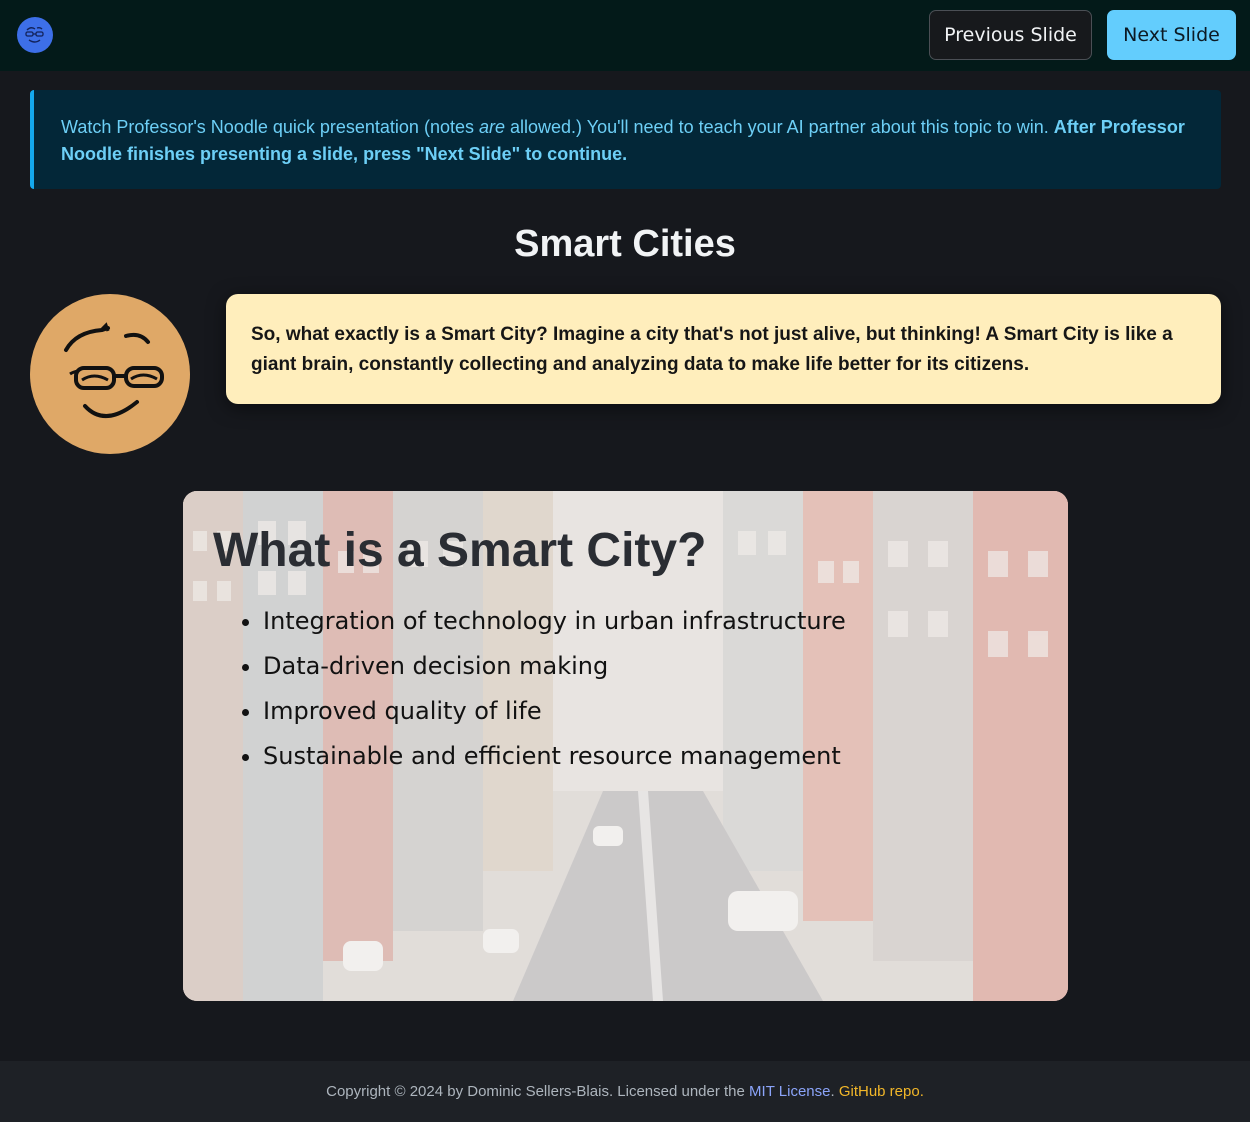 The image size is (1250, 1122). What do you see at coordinates (35, 35) in the screenshot?
I see `professor-noodle-logo-icon` at bounding box center [35, 35].